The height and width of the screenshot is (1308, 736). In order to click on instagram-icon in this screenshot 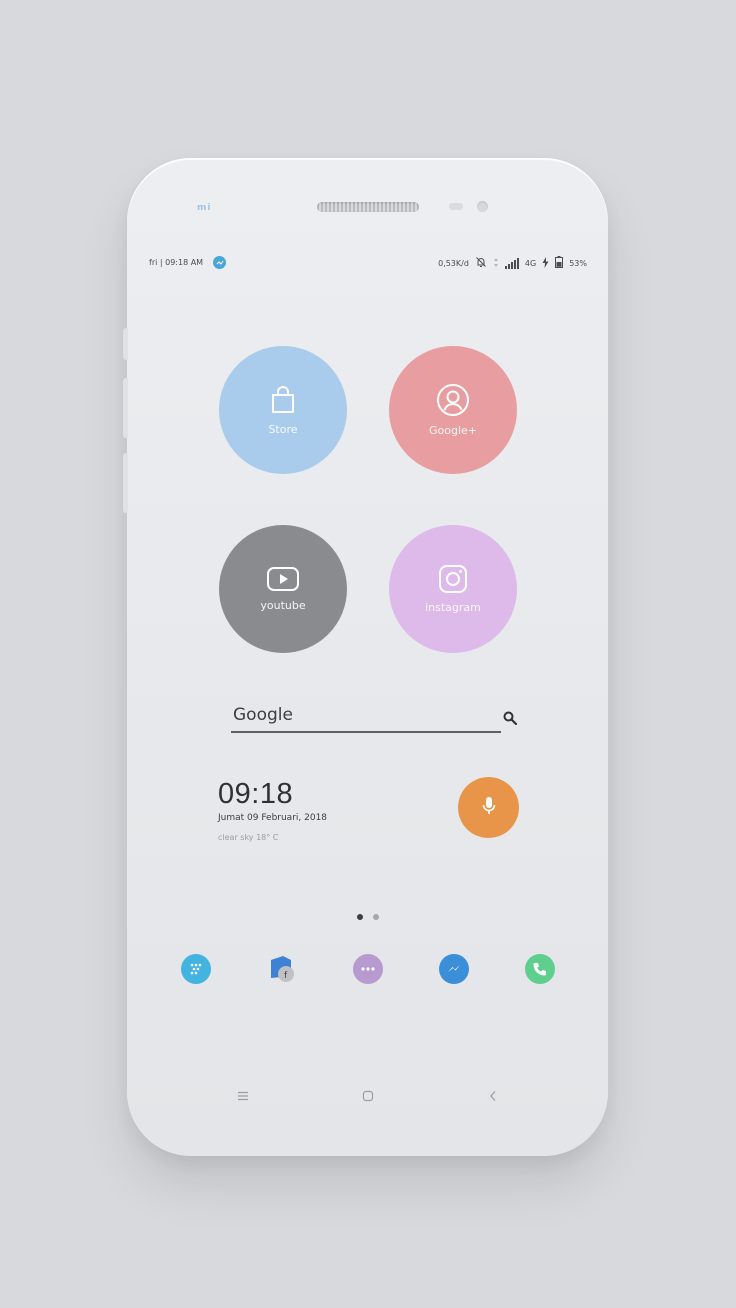, I will do `click(453, 579)`.